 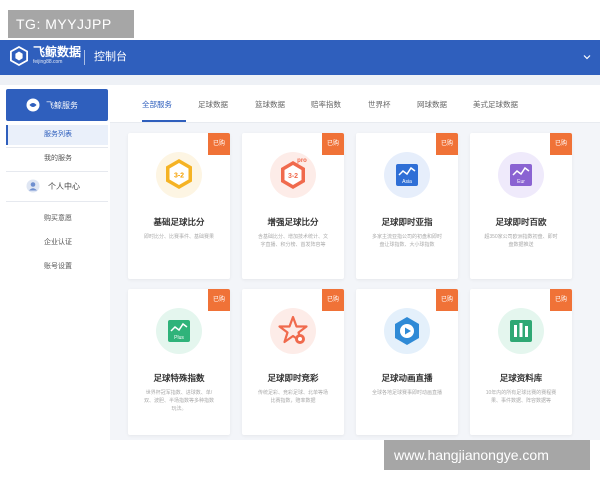 I want to click on sidebar-item-service-list: 服务列表, so click(x=57, y=135).